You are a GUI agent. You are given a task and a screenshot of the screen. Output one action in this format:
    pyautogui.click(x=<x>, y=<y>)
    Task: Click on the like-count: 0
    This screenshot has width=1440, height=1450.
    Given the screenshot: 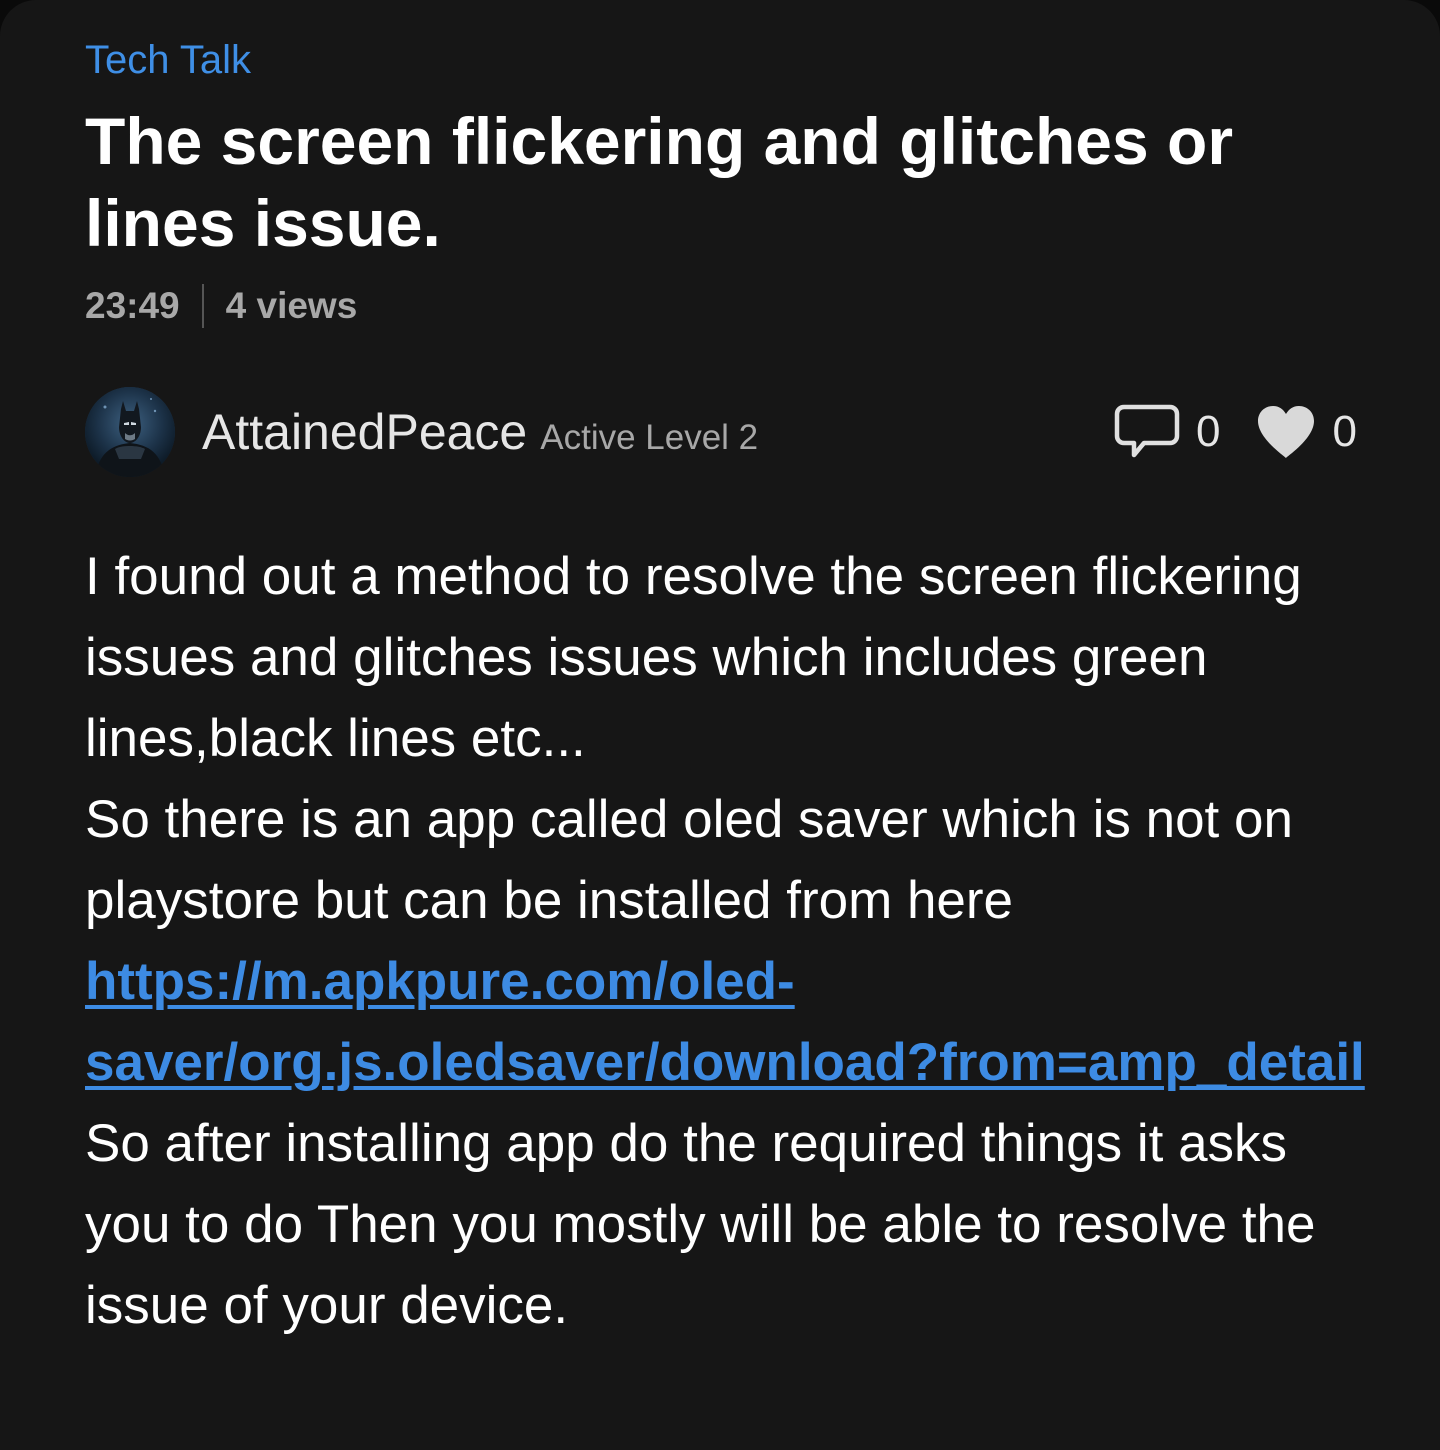 What is the action you would take?
    pyautogui.click(x=1344, y=431)
    